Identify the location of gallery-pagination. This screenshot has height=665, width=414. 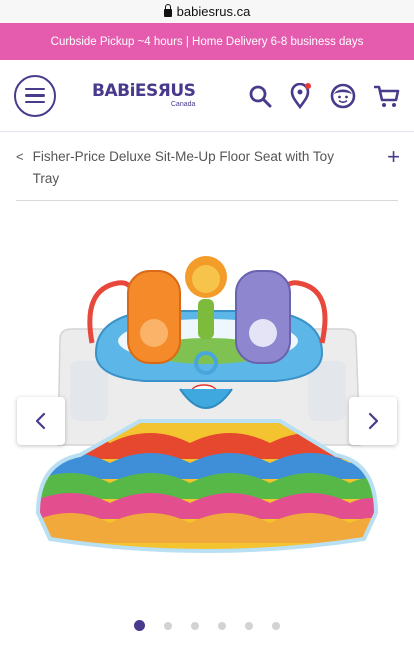
(207, 625).